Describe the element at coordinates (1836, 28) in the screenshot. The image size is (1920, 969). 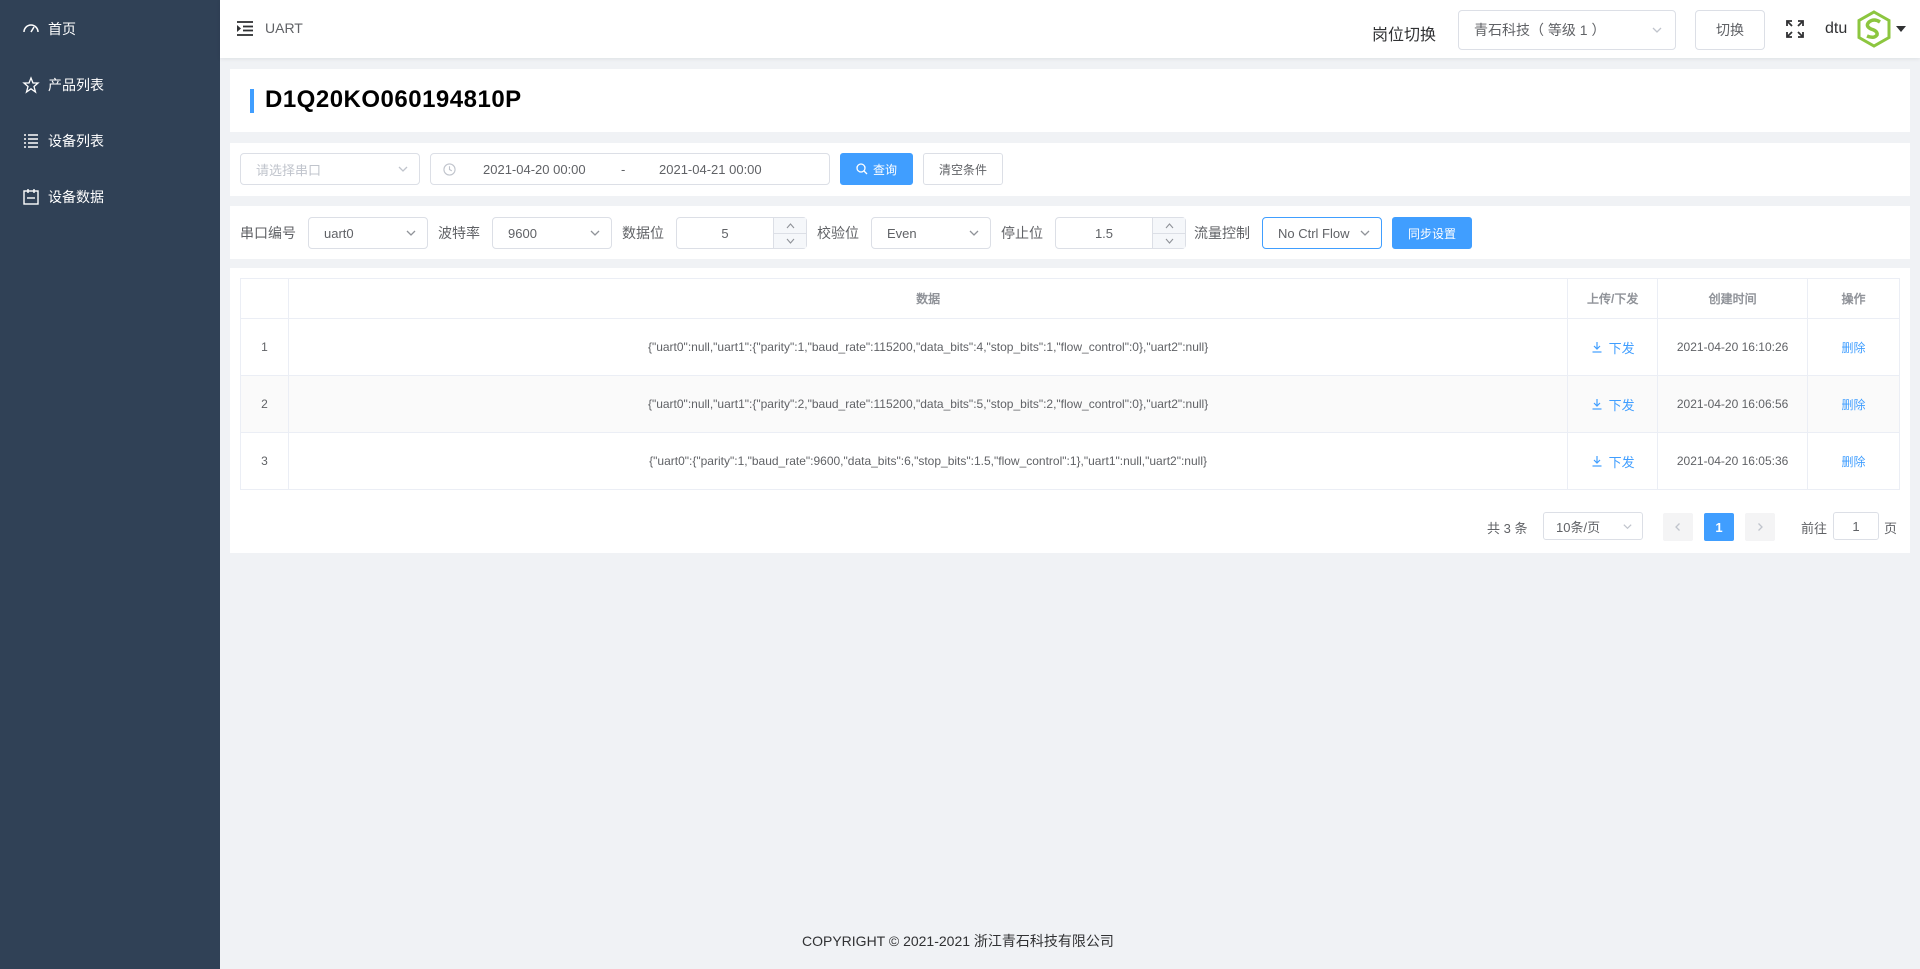
I see `user-name: dtu` at that location.